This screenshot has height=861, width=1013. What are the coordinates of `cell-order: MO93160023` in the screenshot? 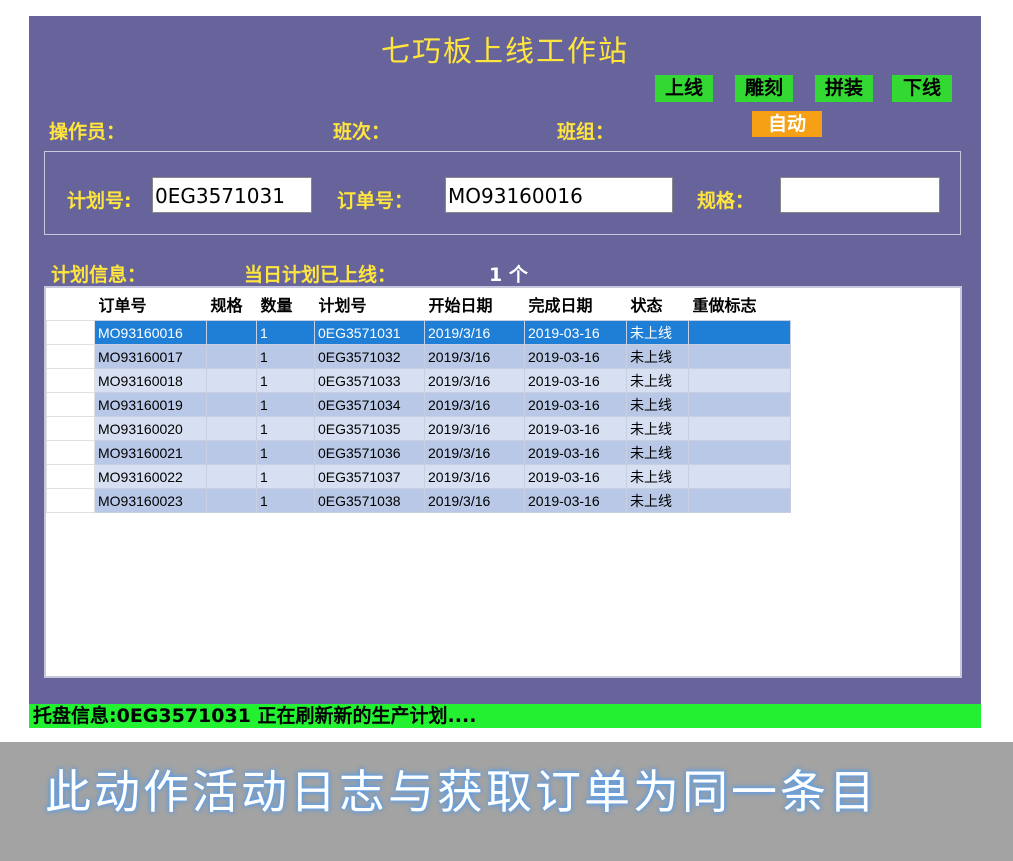 It's located at (150, 500).